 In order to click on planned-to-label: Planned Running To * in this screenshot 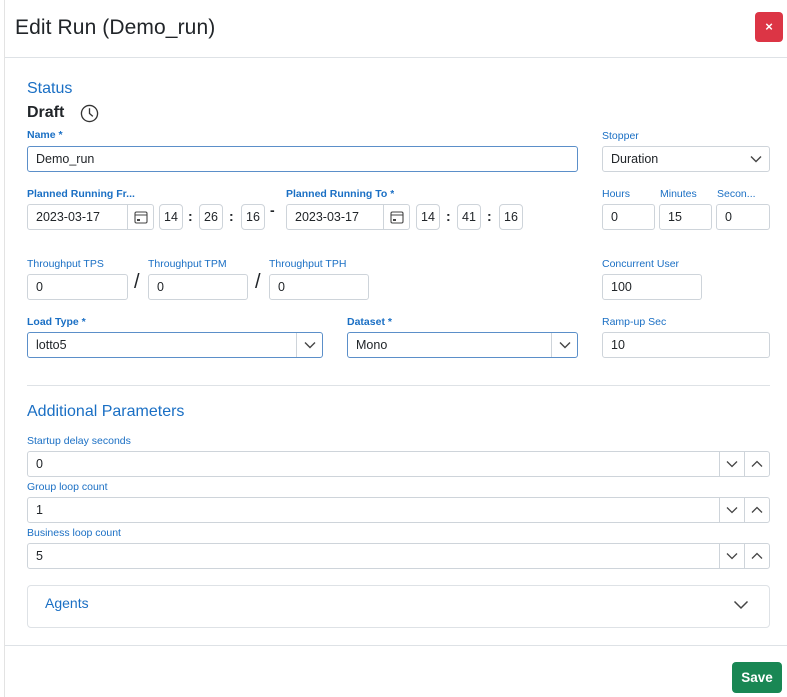, I will do `click(340, 194)`.